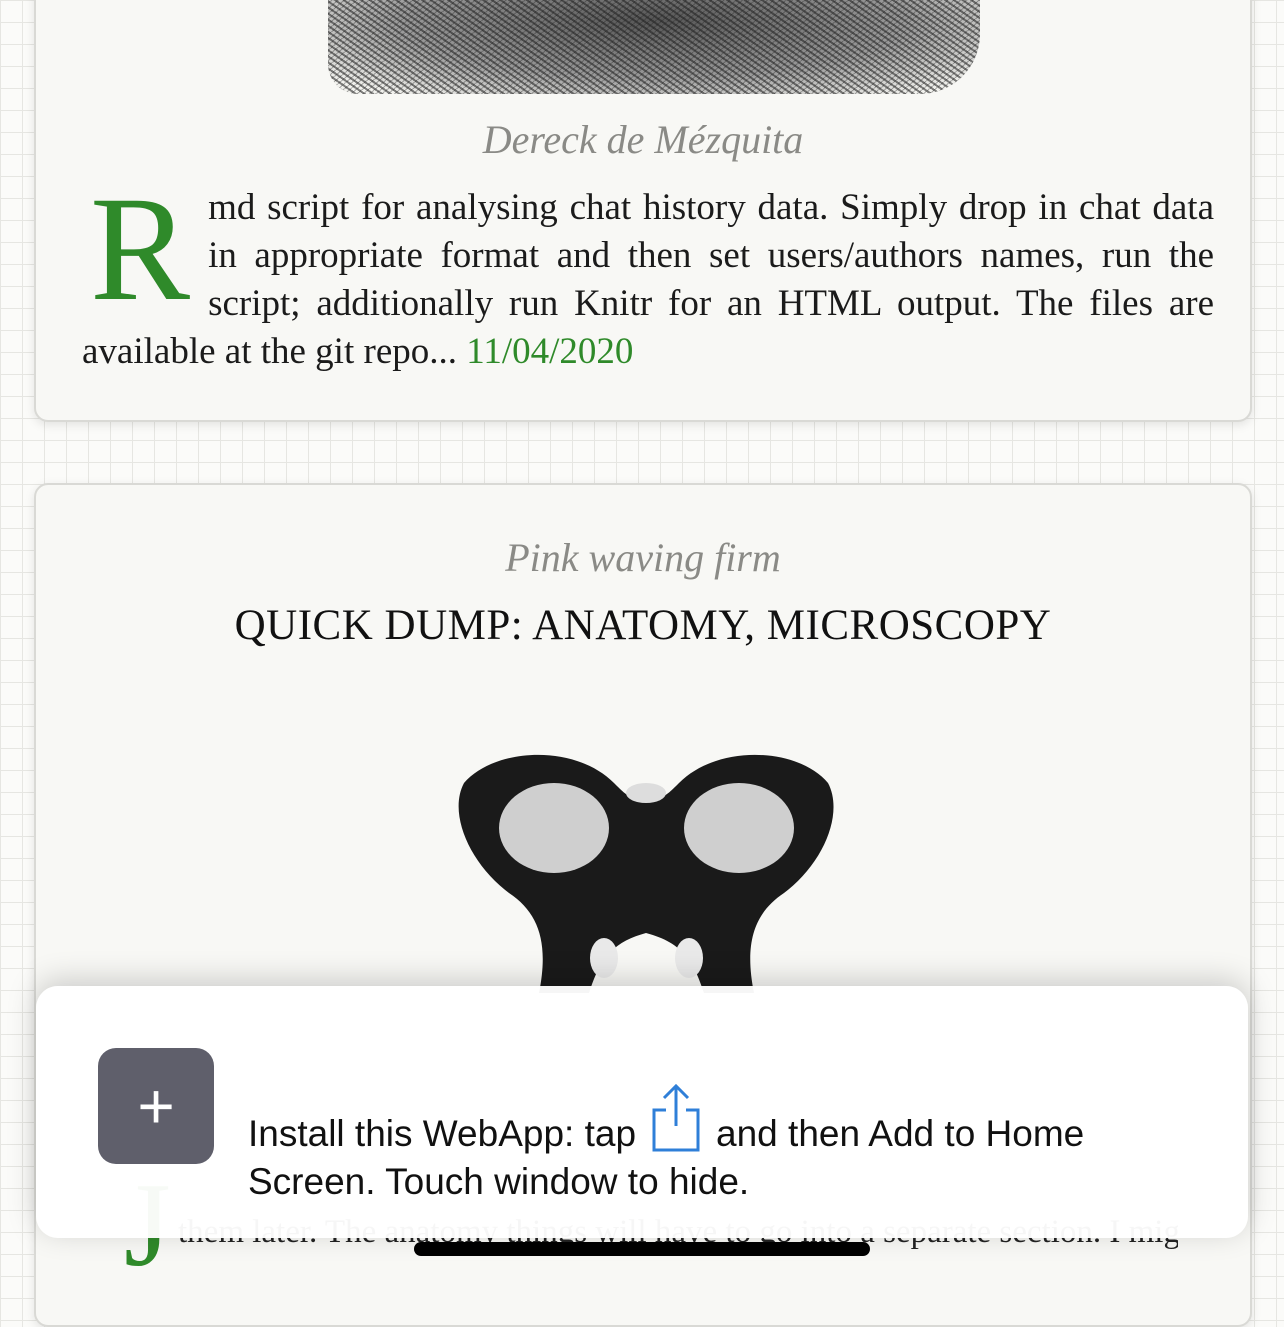 Image resolution: width=1284 pixels, height=1327 pixels. I want to click on post-image-engraving, so click(654, 47).